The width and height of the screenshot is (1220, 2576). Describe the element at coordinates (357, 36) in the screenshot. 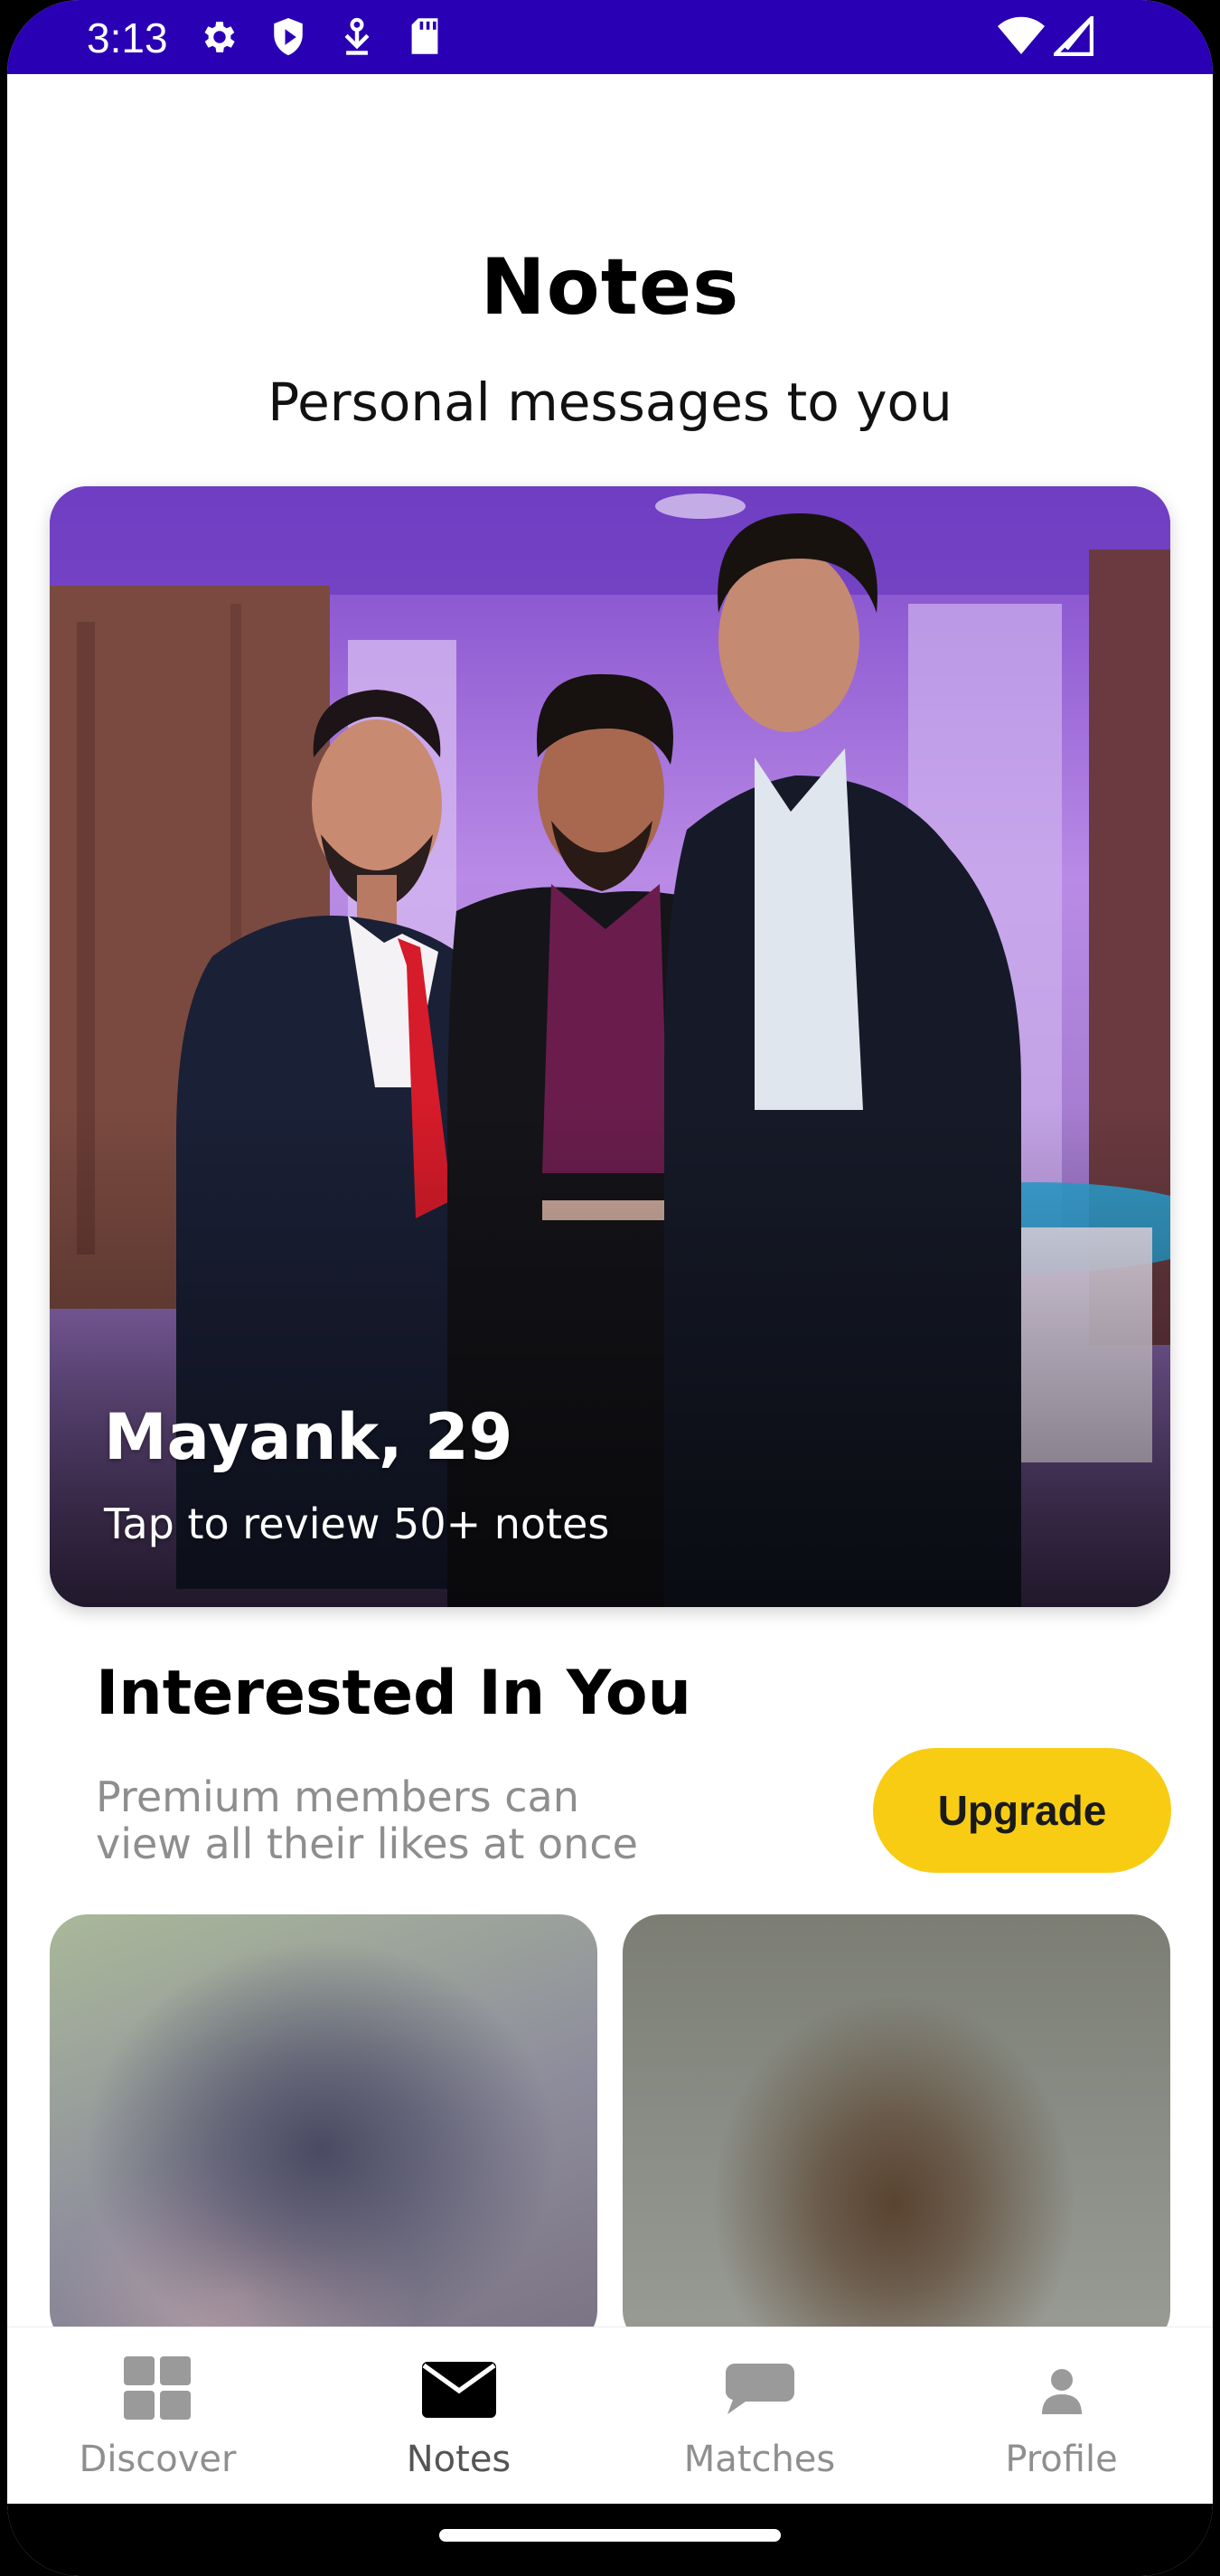

I see `download-icon` at that location.